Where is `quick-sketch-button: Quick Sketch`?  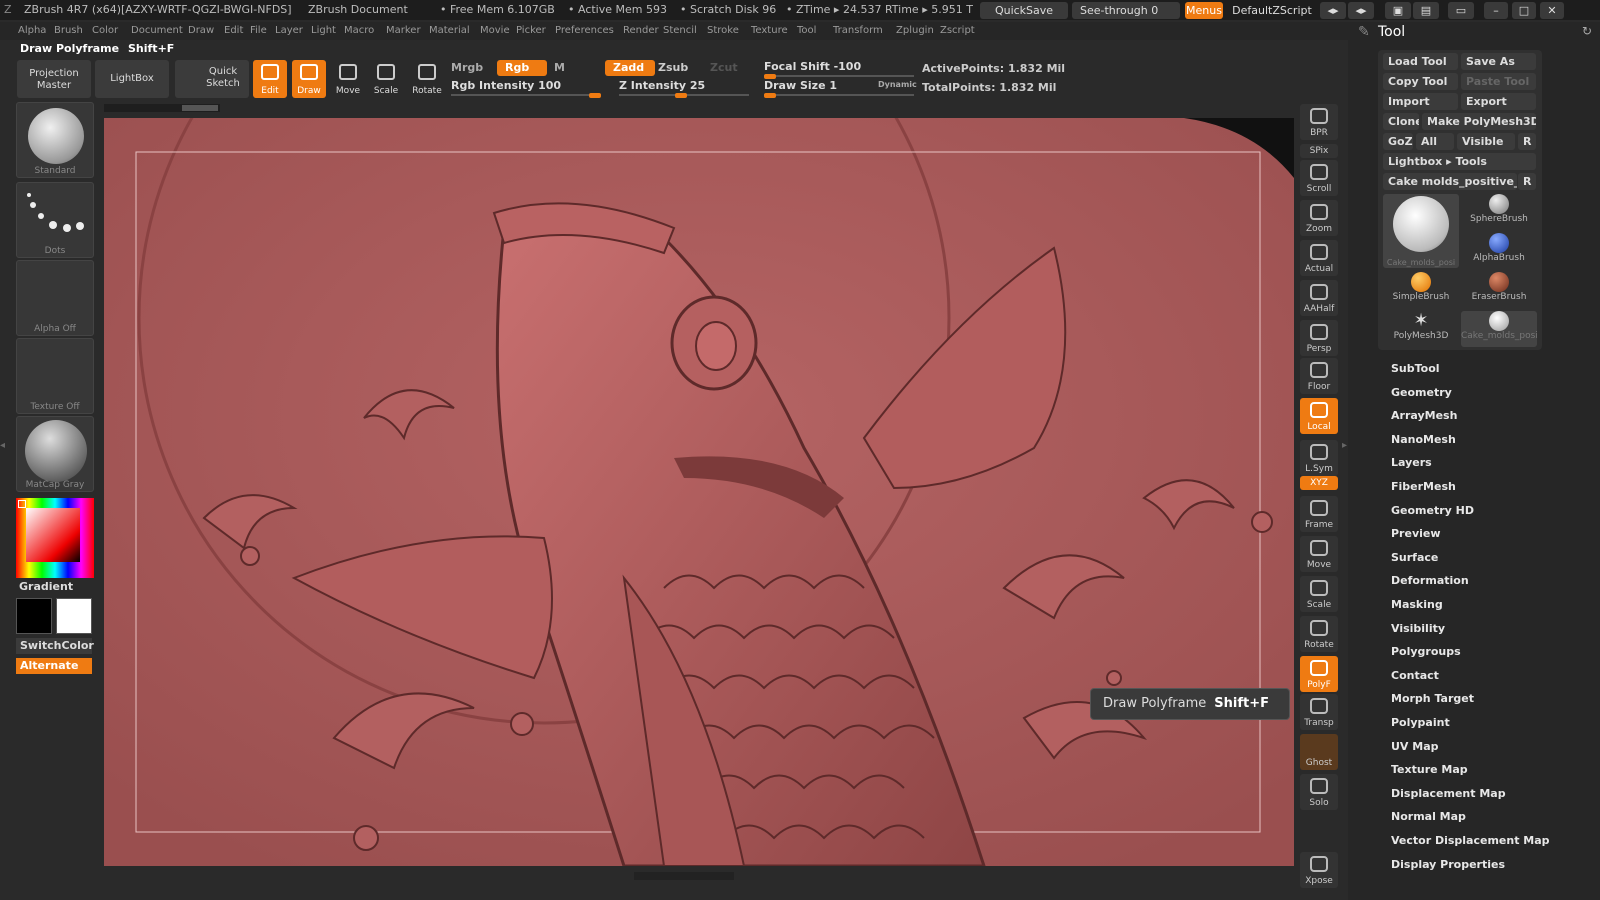
quick-sketch-button: Quick Sketch is located at coordinates (212, 79).